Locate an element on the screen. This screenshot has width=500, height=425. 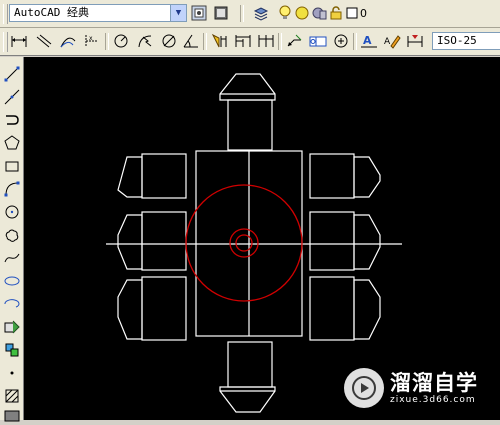
linear-dimension-icon is located at coordinates (19, 41).